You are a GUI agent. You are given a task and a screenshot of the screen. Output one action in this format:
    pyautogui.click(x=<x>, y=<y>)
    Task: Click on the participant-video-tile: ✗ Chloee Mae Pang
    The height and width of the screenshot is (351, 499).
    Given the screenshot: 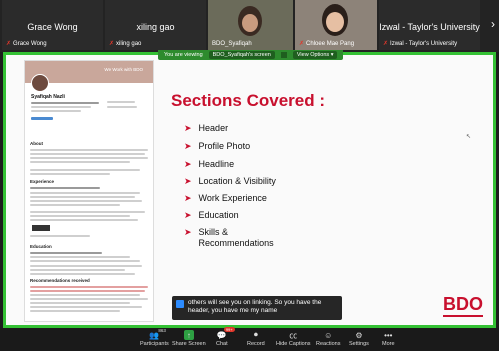 What is the action you would take?
    pyautogui.click(x=336, y=25)
    